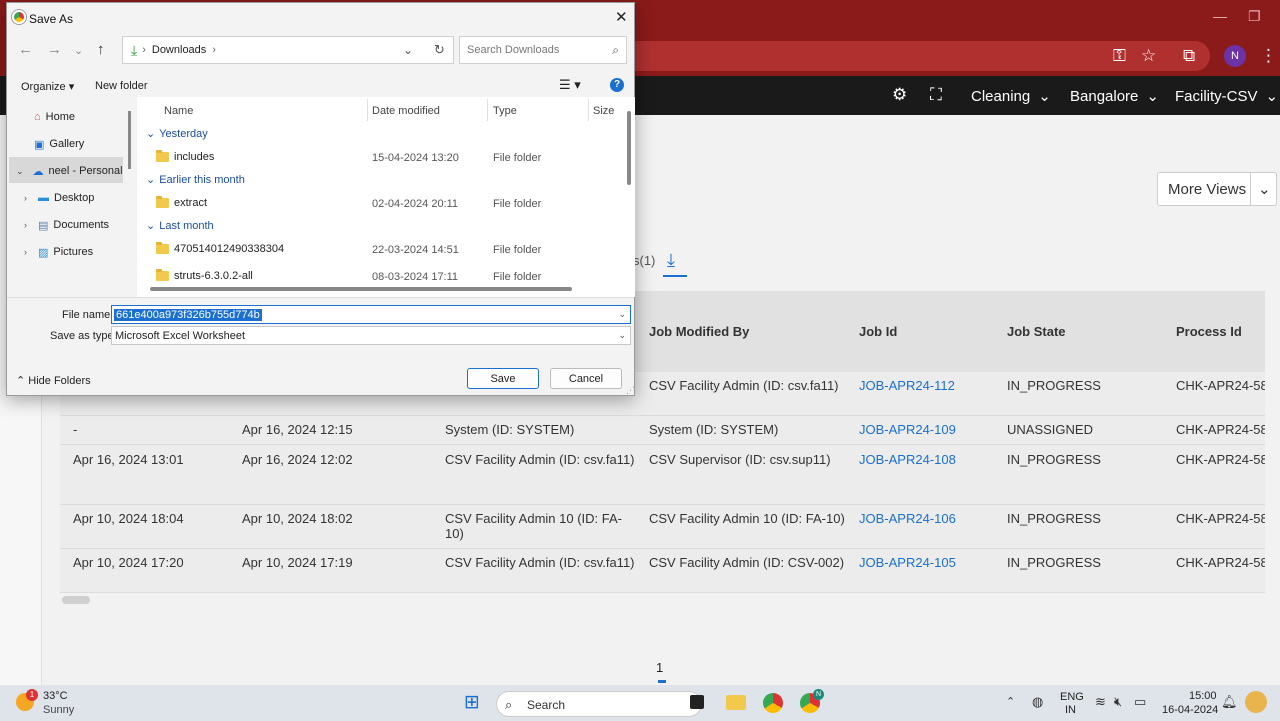 The image size is (1280, 721). What do you see at coordinates (697, 702) in the screenshot?
I see `task-view-icon` at bounding box center [697, 702].